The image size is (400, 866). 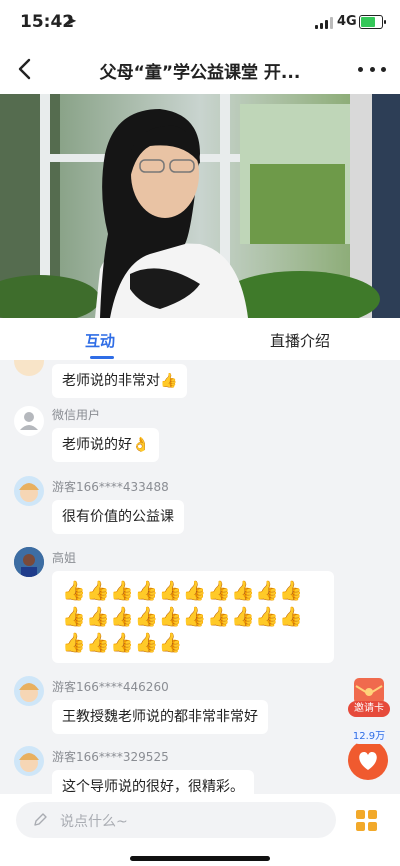 What do you see at coordinates (110, 757) in the screenshot?
I see `username: 游客166****329525` at bounding box center [110, 757].